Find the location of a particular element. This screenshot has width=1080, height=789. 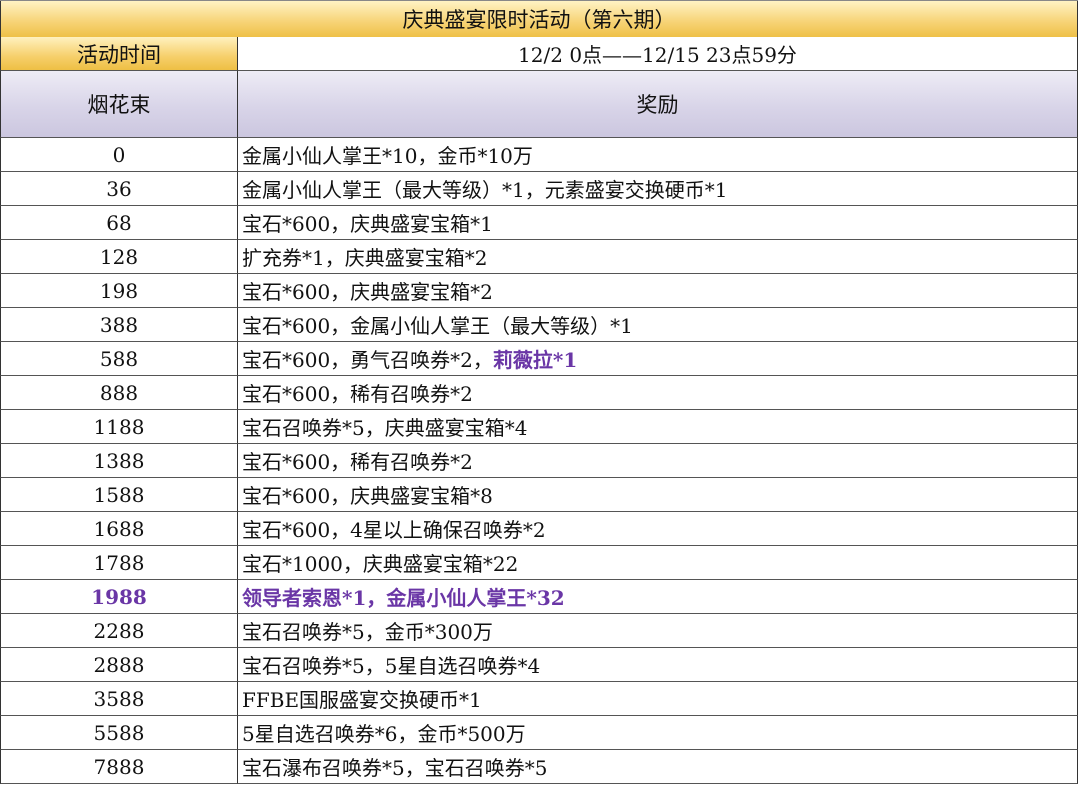

reward-highlight: 莉薇拉*1 is located at coordinates (535, 360).